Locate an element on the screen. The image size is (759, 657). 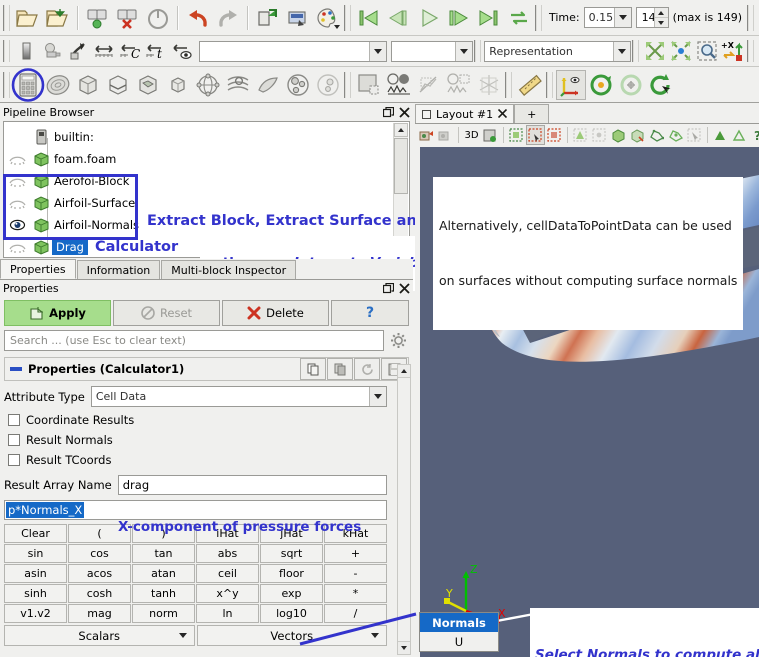
plot-attributes-icon is located at coordinates (459, 85).